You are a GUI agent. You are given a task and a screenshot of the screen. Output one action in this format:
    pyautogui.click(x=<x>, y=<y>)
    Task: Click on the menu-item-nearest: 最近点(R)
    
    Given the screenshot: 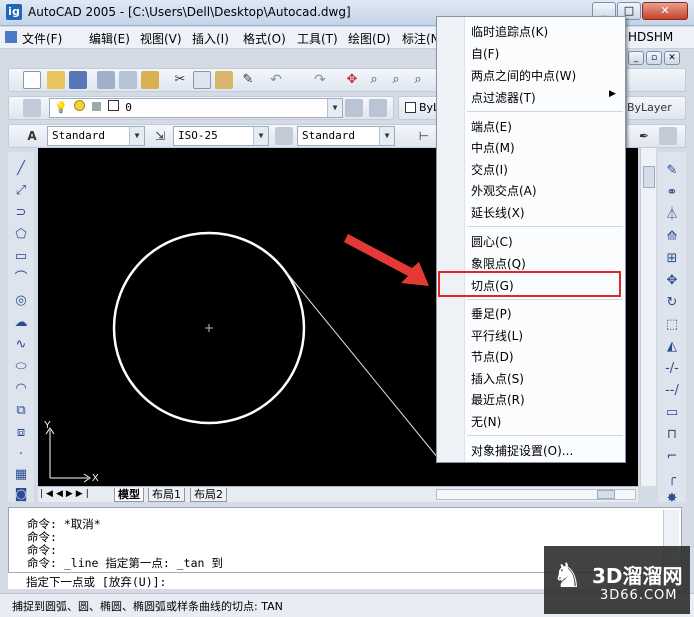 What is the action you would take?
    pyautogui.click(x=498, y=399)
    